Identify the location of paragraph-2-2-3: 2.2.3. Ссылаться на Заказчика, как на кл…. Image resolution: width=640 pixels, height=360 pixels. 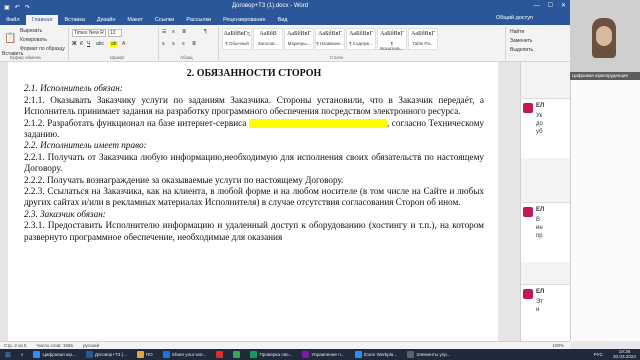
(254, 197).